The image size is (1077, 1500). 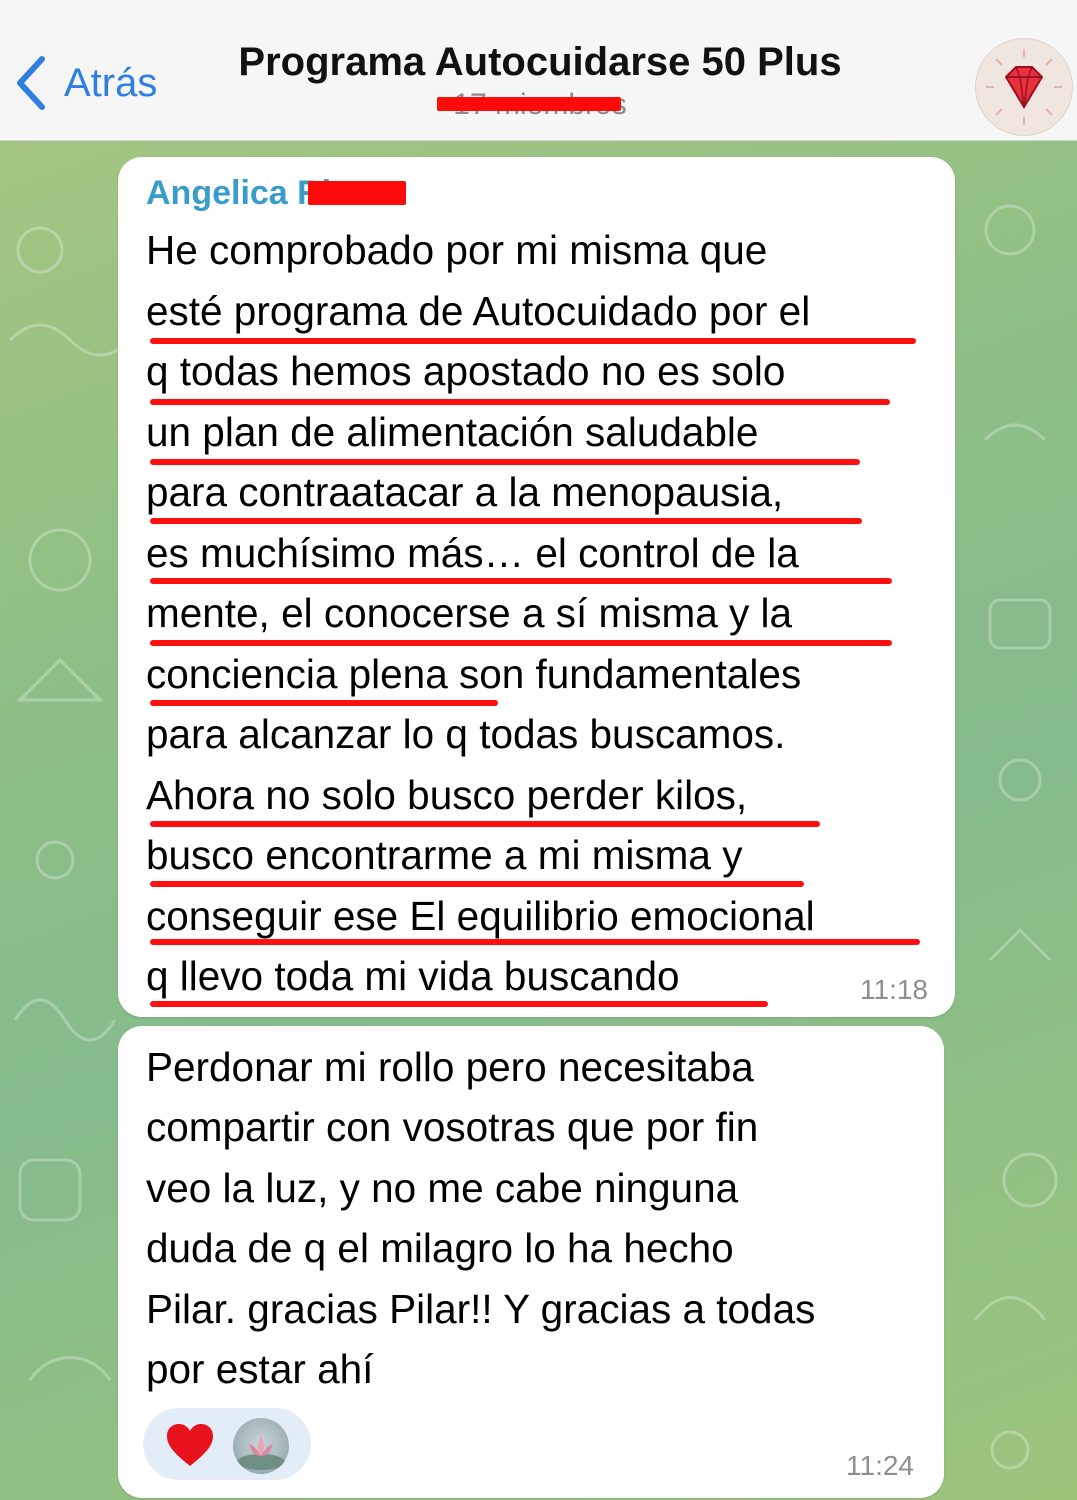 I want to click on message-line: busco encontrarme a mi misma y, so click(x=444, y=855).